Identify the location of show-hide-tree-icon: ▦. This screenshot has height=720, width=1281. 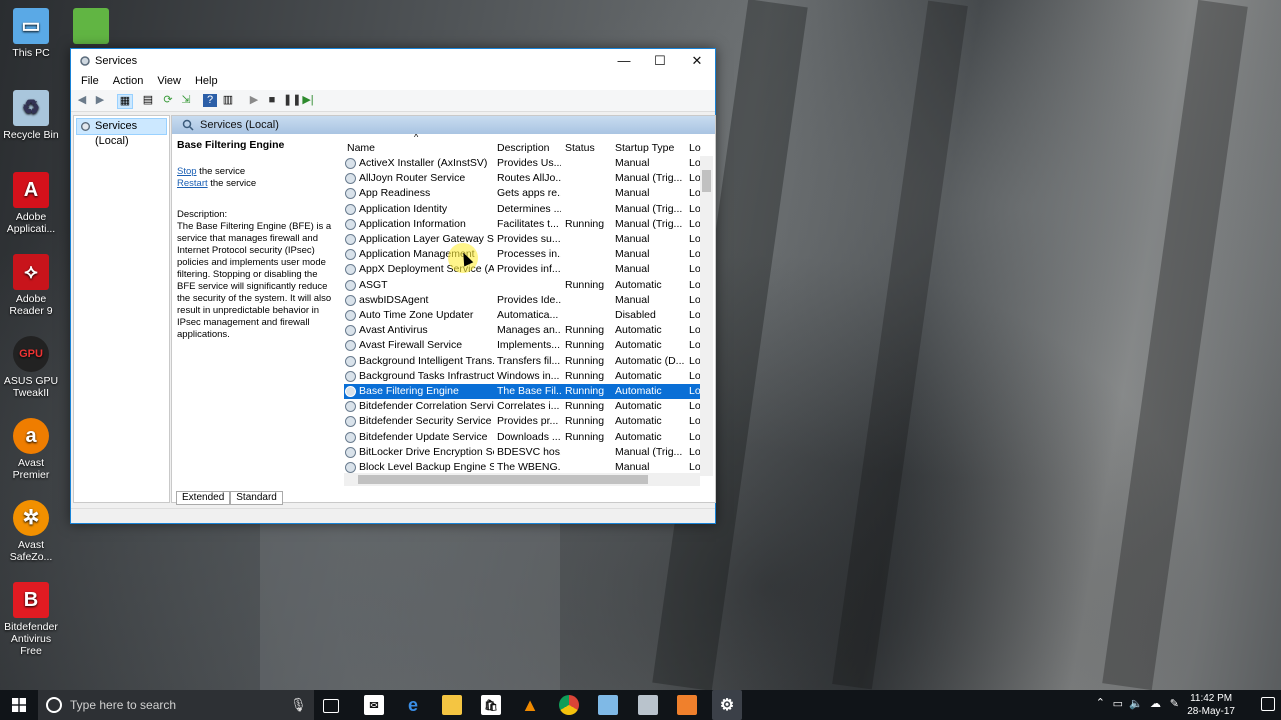
(125, 101).